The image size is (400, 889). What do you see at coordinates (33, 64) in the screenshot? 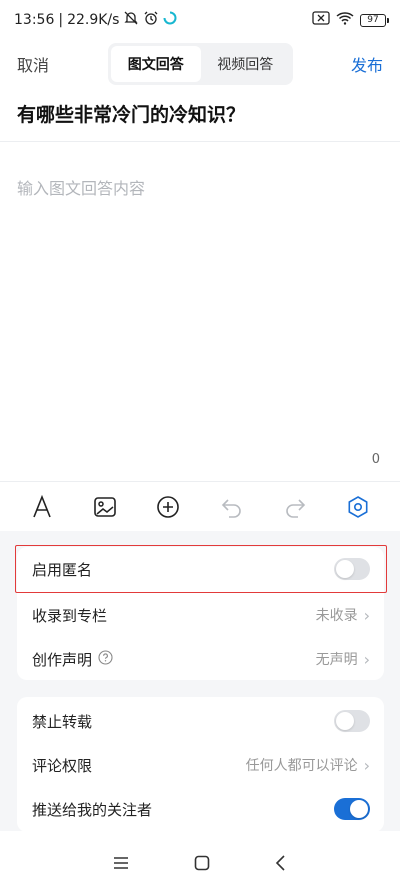
I see `cancel-button: 取消` at bounding box center [33, 64].